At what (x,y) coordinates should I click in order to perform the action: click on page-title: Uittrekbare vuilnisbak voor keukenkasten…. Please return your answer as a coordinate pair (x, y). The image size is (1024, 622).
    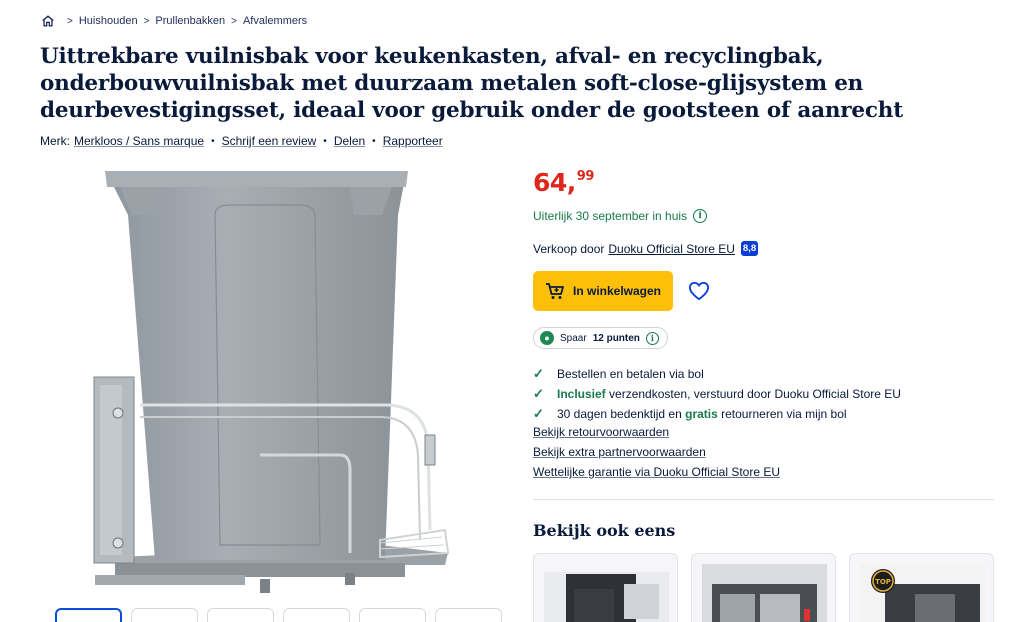
    Looking at the image, I should click on (471, 83).